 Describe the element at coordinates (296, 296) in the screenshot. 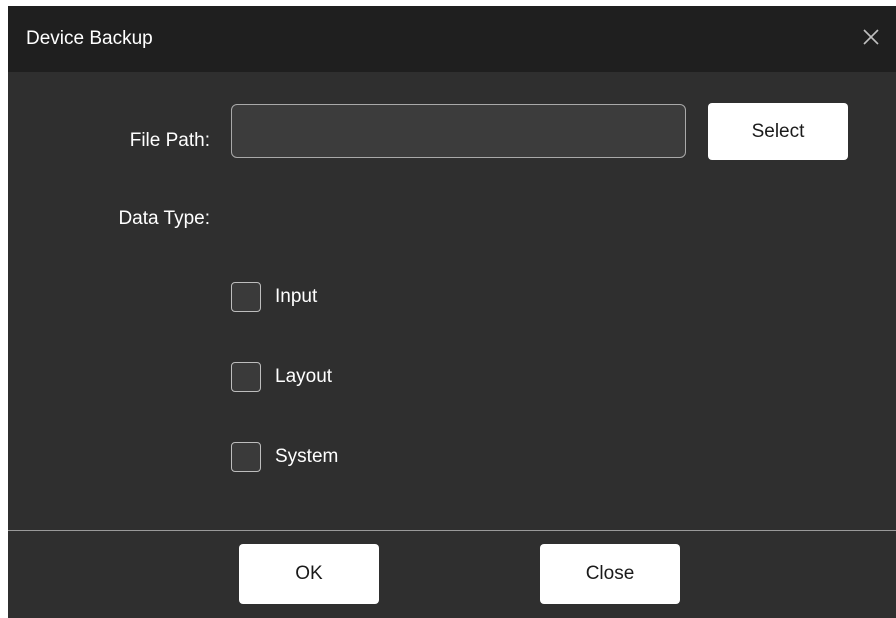

I see `input-option-label: Input` at that location.